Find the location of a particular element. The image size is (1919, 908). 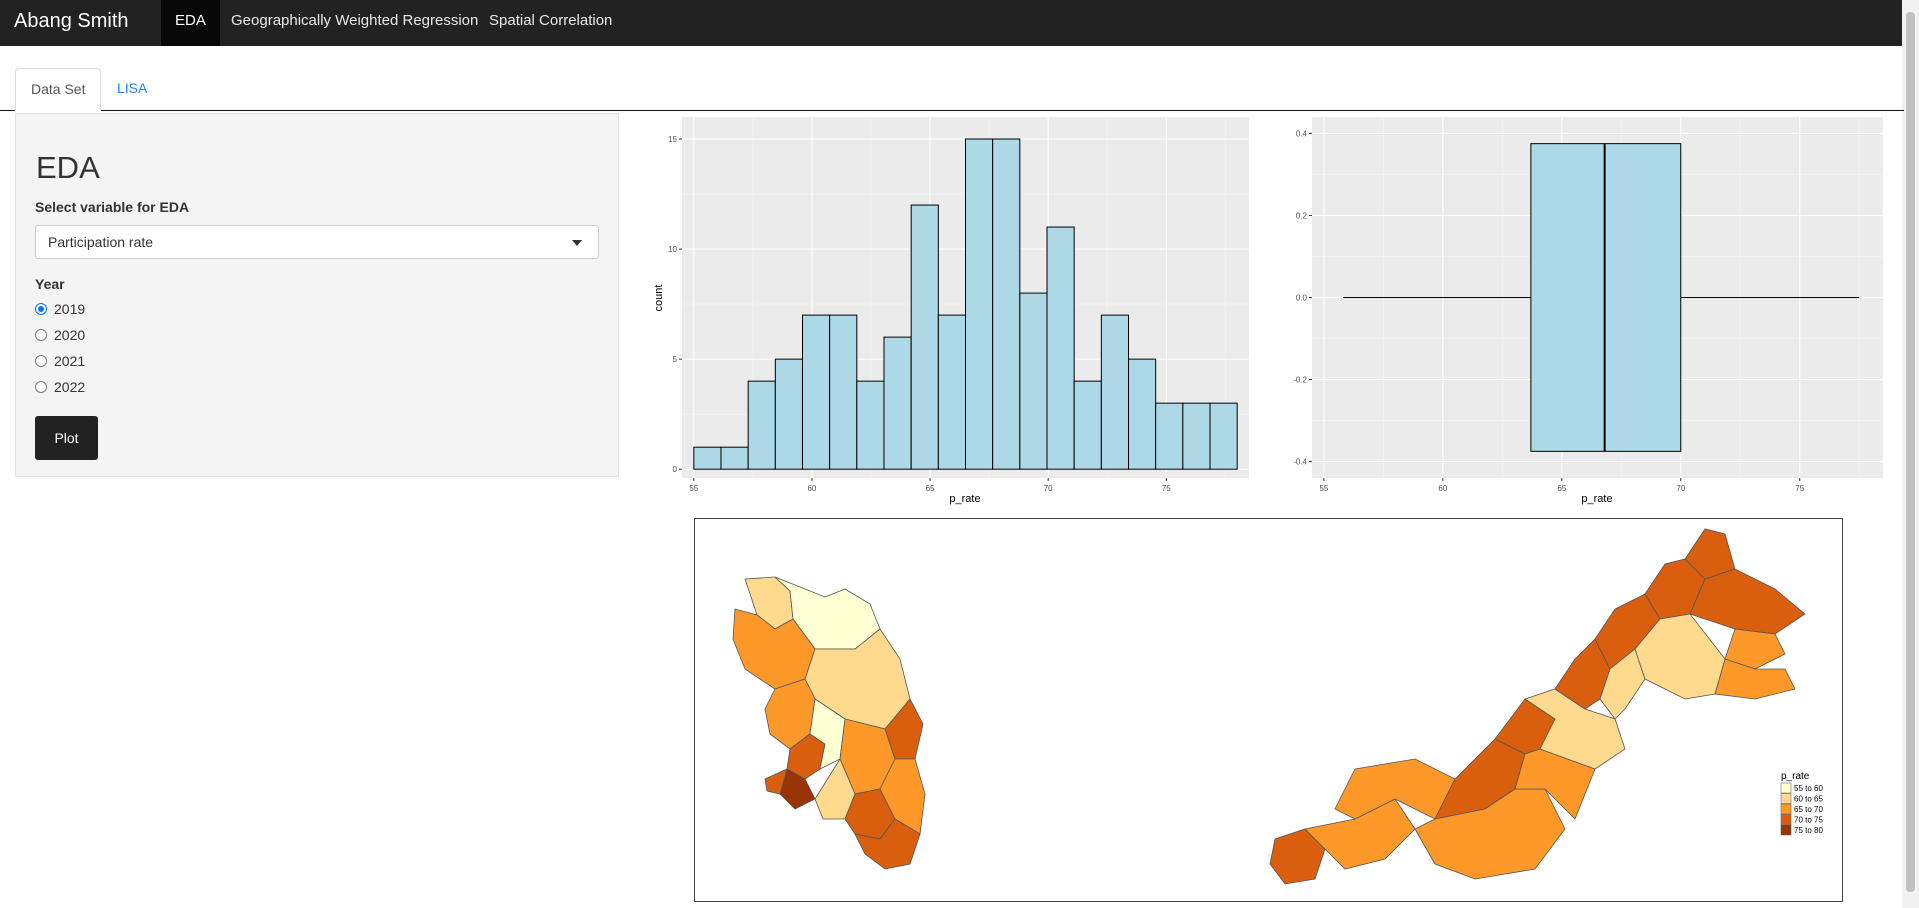

legend-label: 70 to 75 is located at coordinates (1808, 820).